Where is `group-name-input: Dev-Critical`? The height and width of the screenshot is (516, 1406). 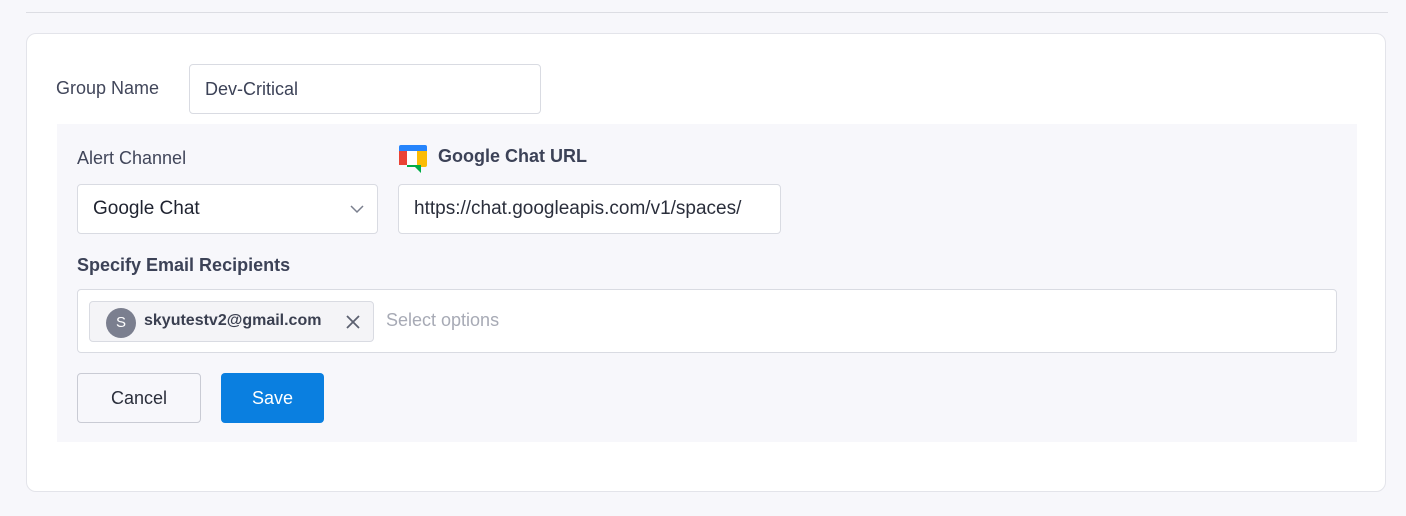 group-name-input: Dev-Critical is located at coordinates (365, 89).